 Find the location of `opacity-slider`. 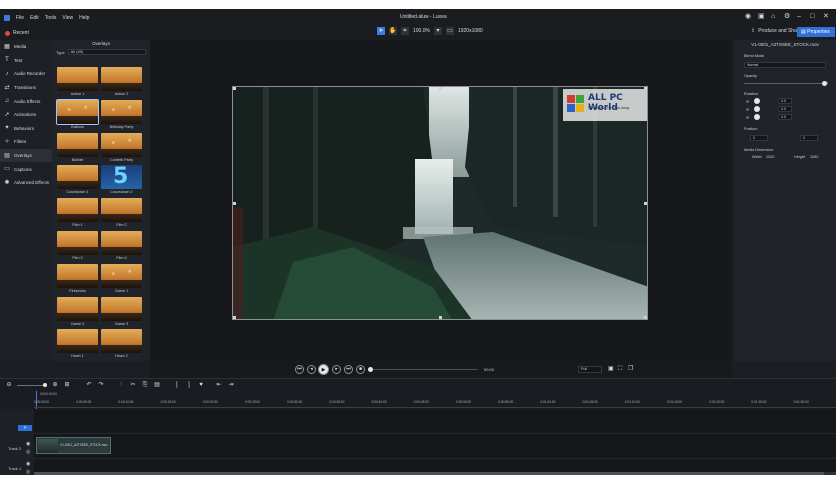

opacity-slider is located at coordinates (785, 83).